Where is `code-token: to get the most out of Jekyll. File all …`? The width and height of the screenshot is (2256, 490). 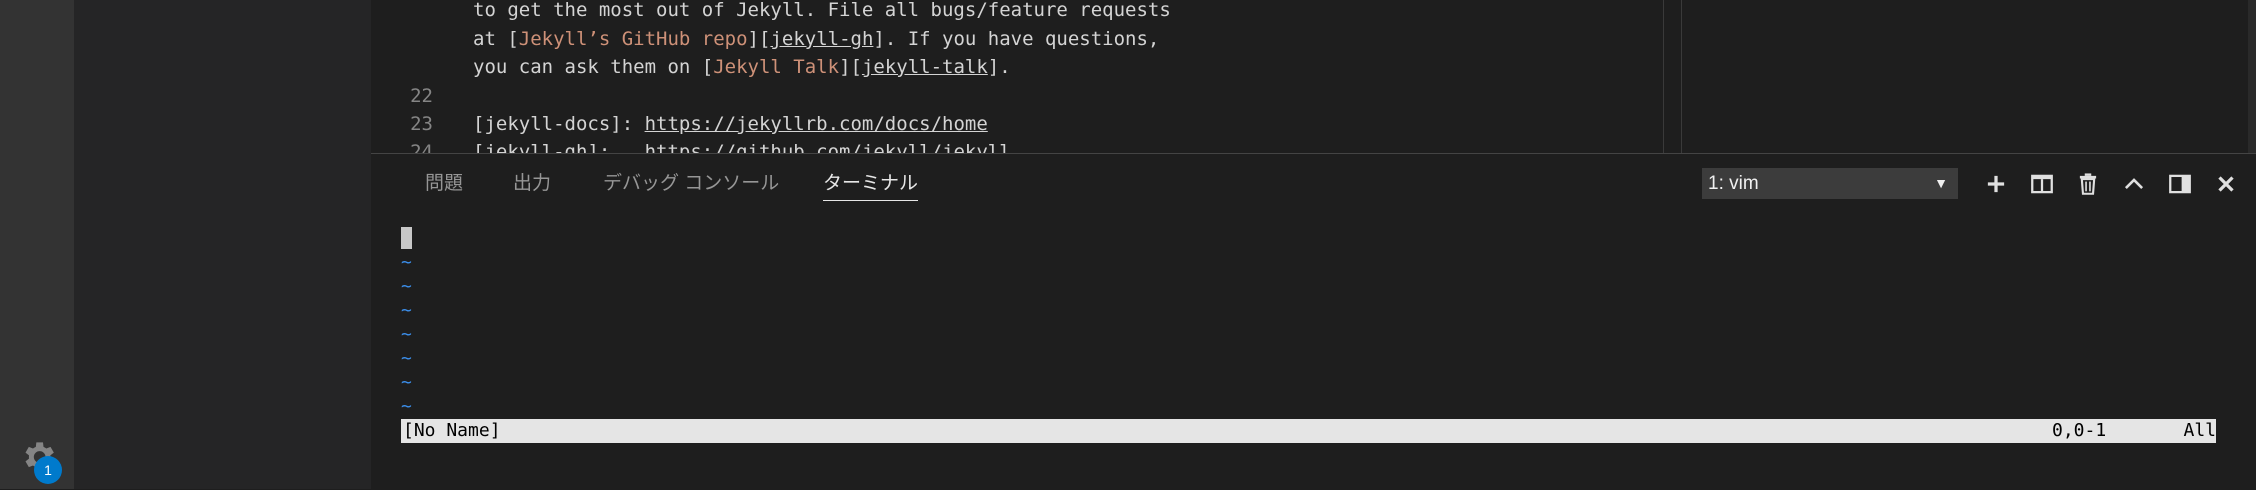 code-token: to get the most out of Jekyll. File all … is located at coordinates (822, 10).